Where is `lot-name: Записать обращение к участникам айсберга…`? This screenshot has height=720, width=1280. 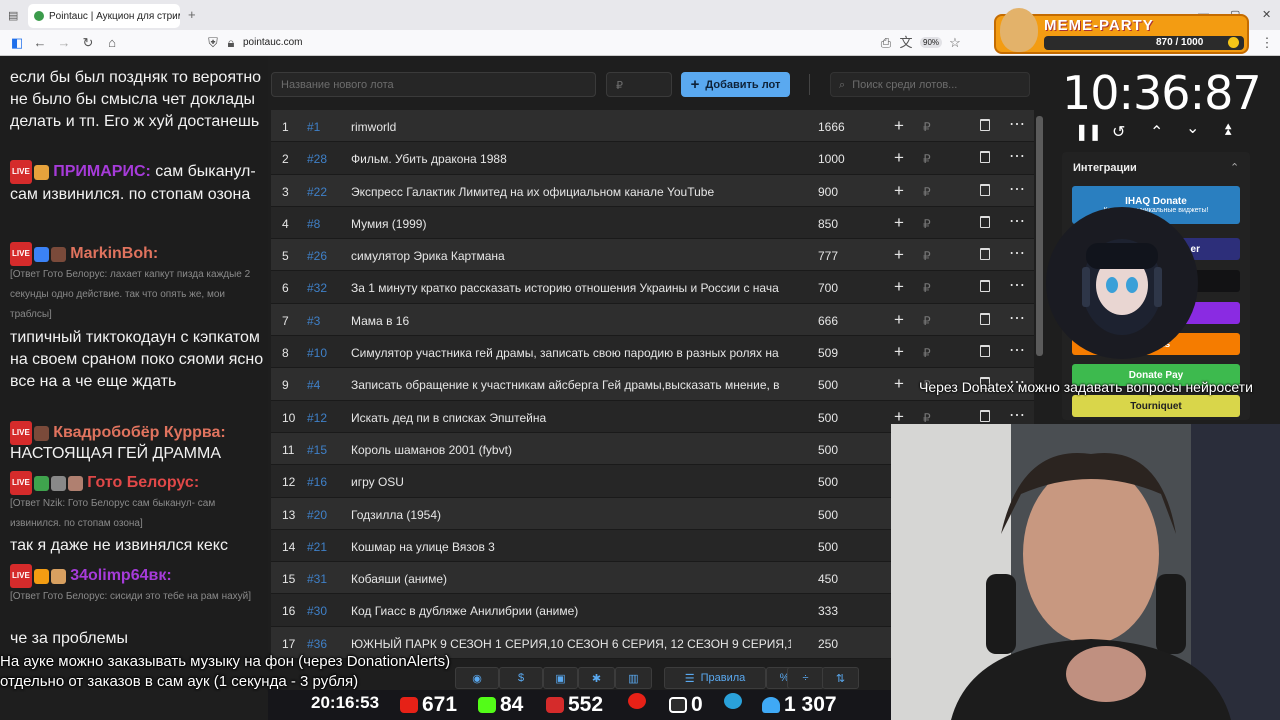 lot-name: Записать обращение к участникам айсберга… is located at coordinates (571, 385).